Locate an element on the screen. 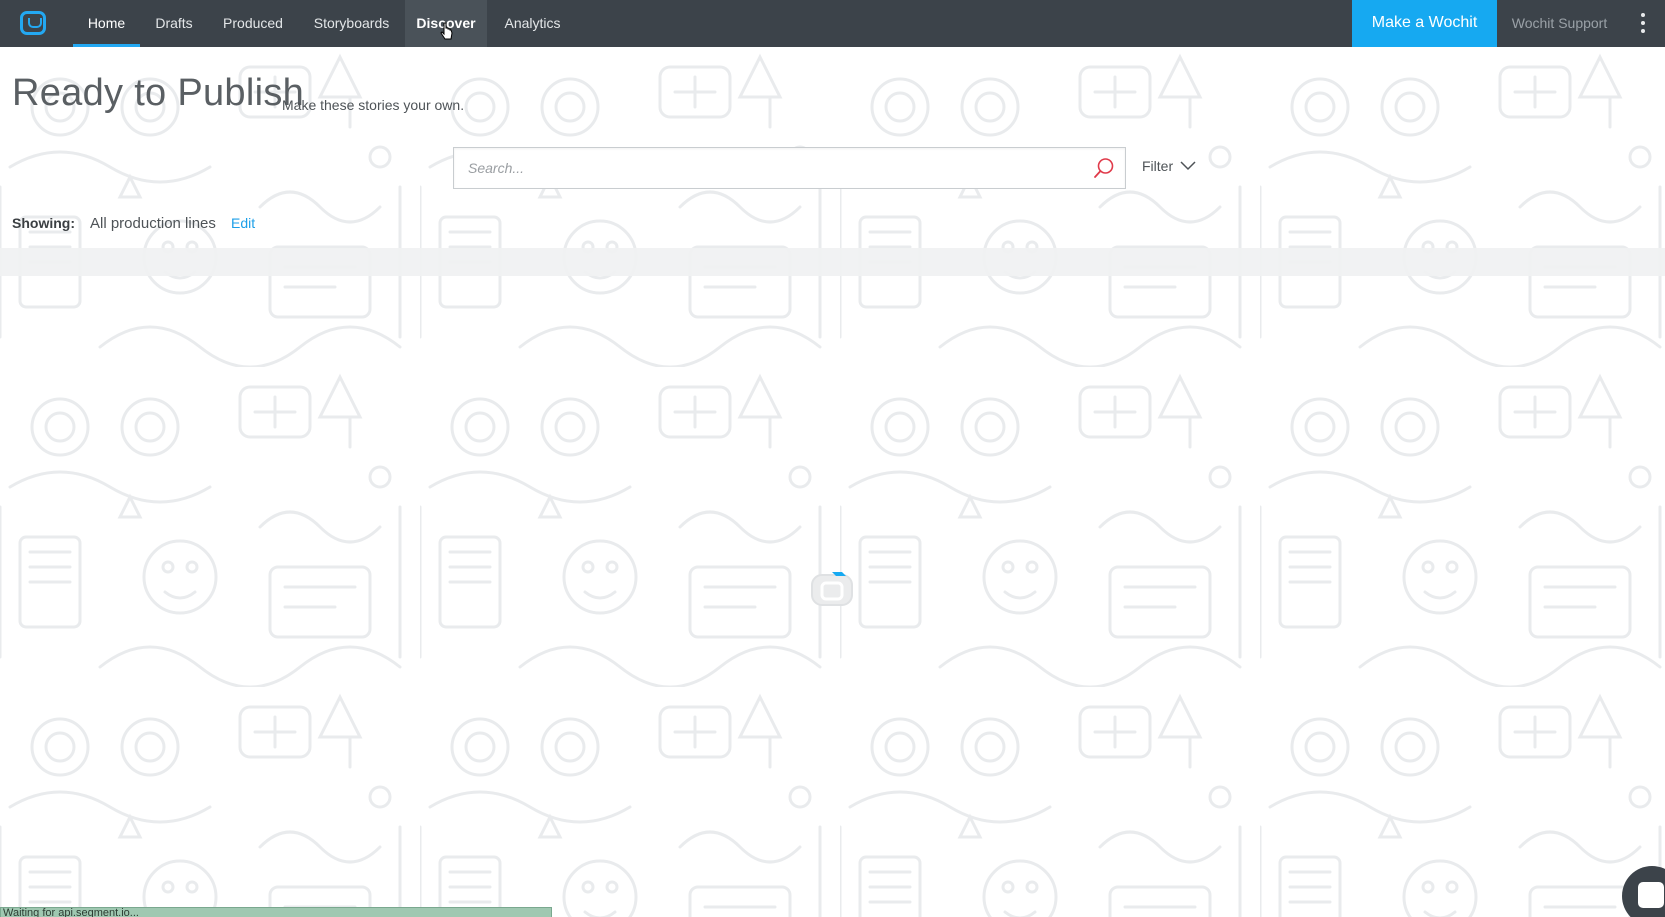 This screenshot has height=917, width=1665. nav-drafts: Drafts is located at coordinates (174, 23).